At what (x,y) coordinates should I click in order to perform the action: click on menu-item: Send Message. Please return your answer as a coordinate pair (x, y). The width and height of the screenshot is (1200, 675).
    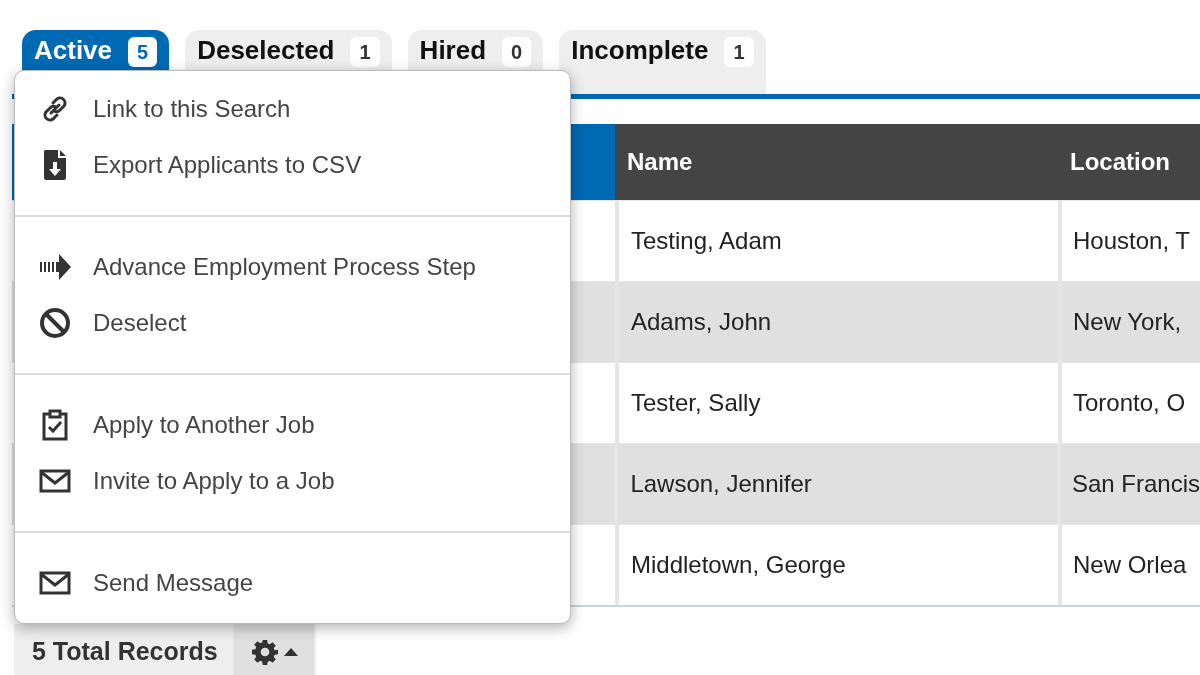
    Looking at the image, I should click on (292, 583).